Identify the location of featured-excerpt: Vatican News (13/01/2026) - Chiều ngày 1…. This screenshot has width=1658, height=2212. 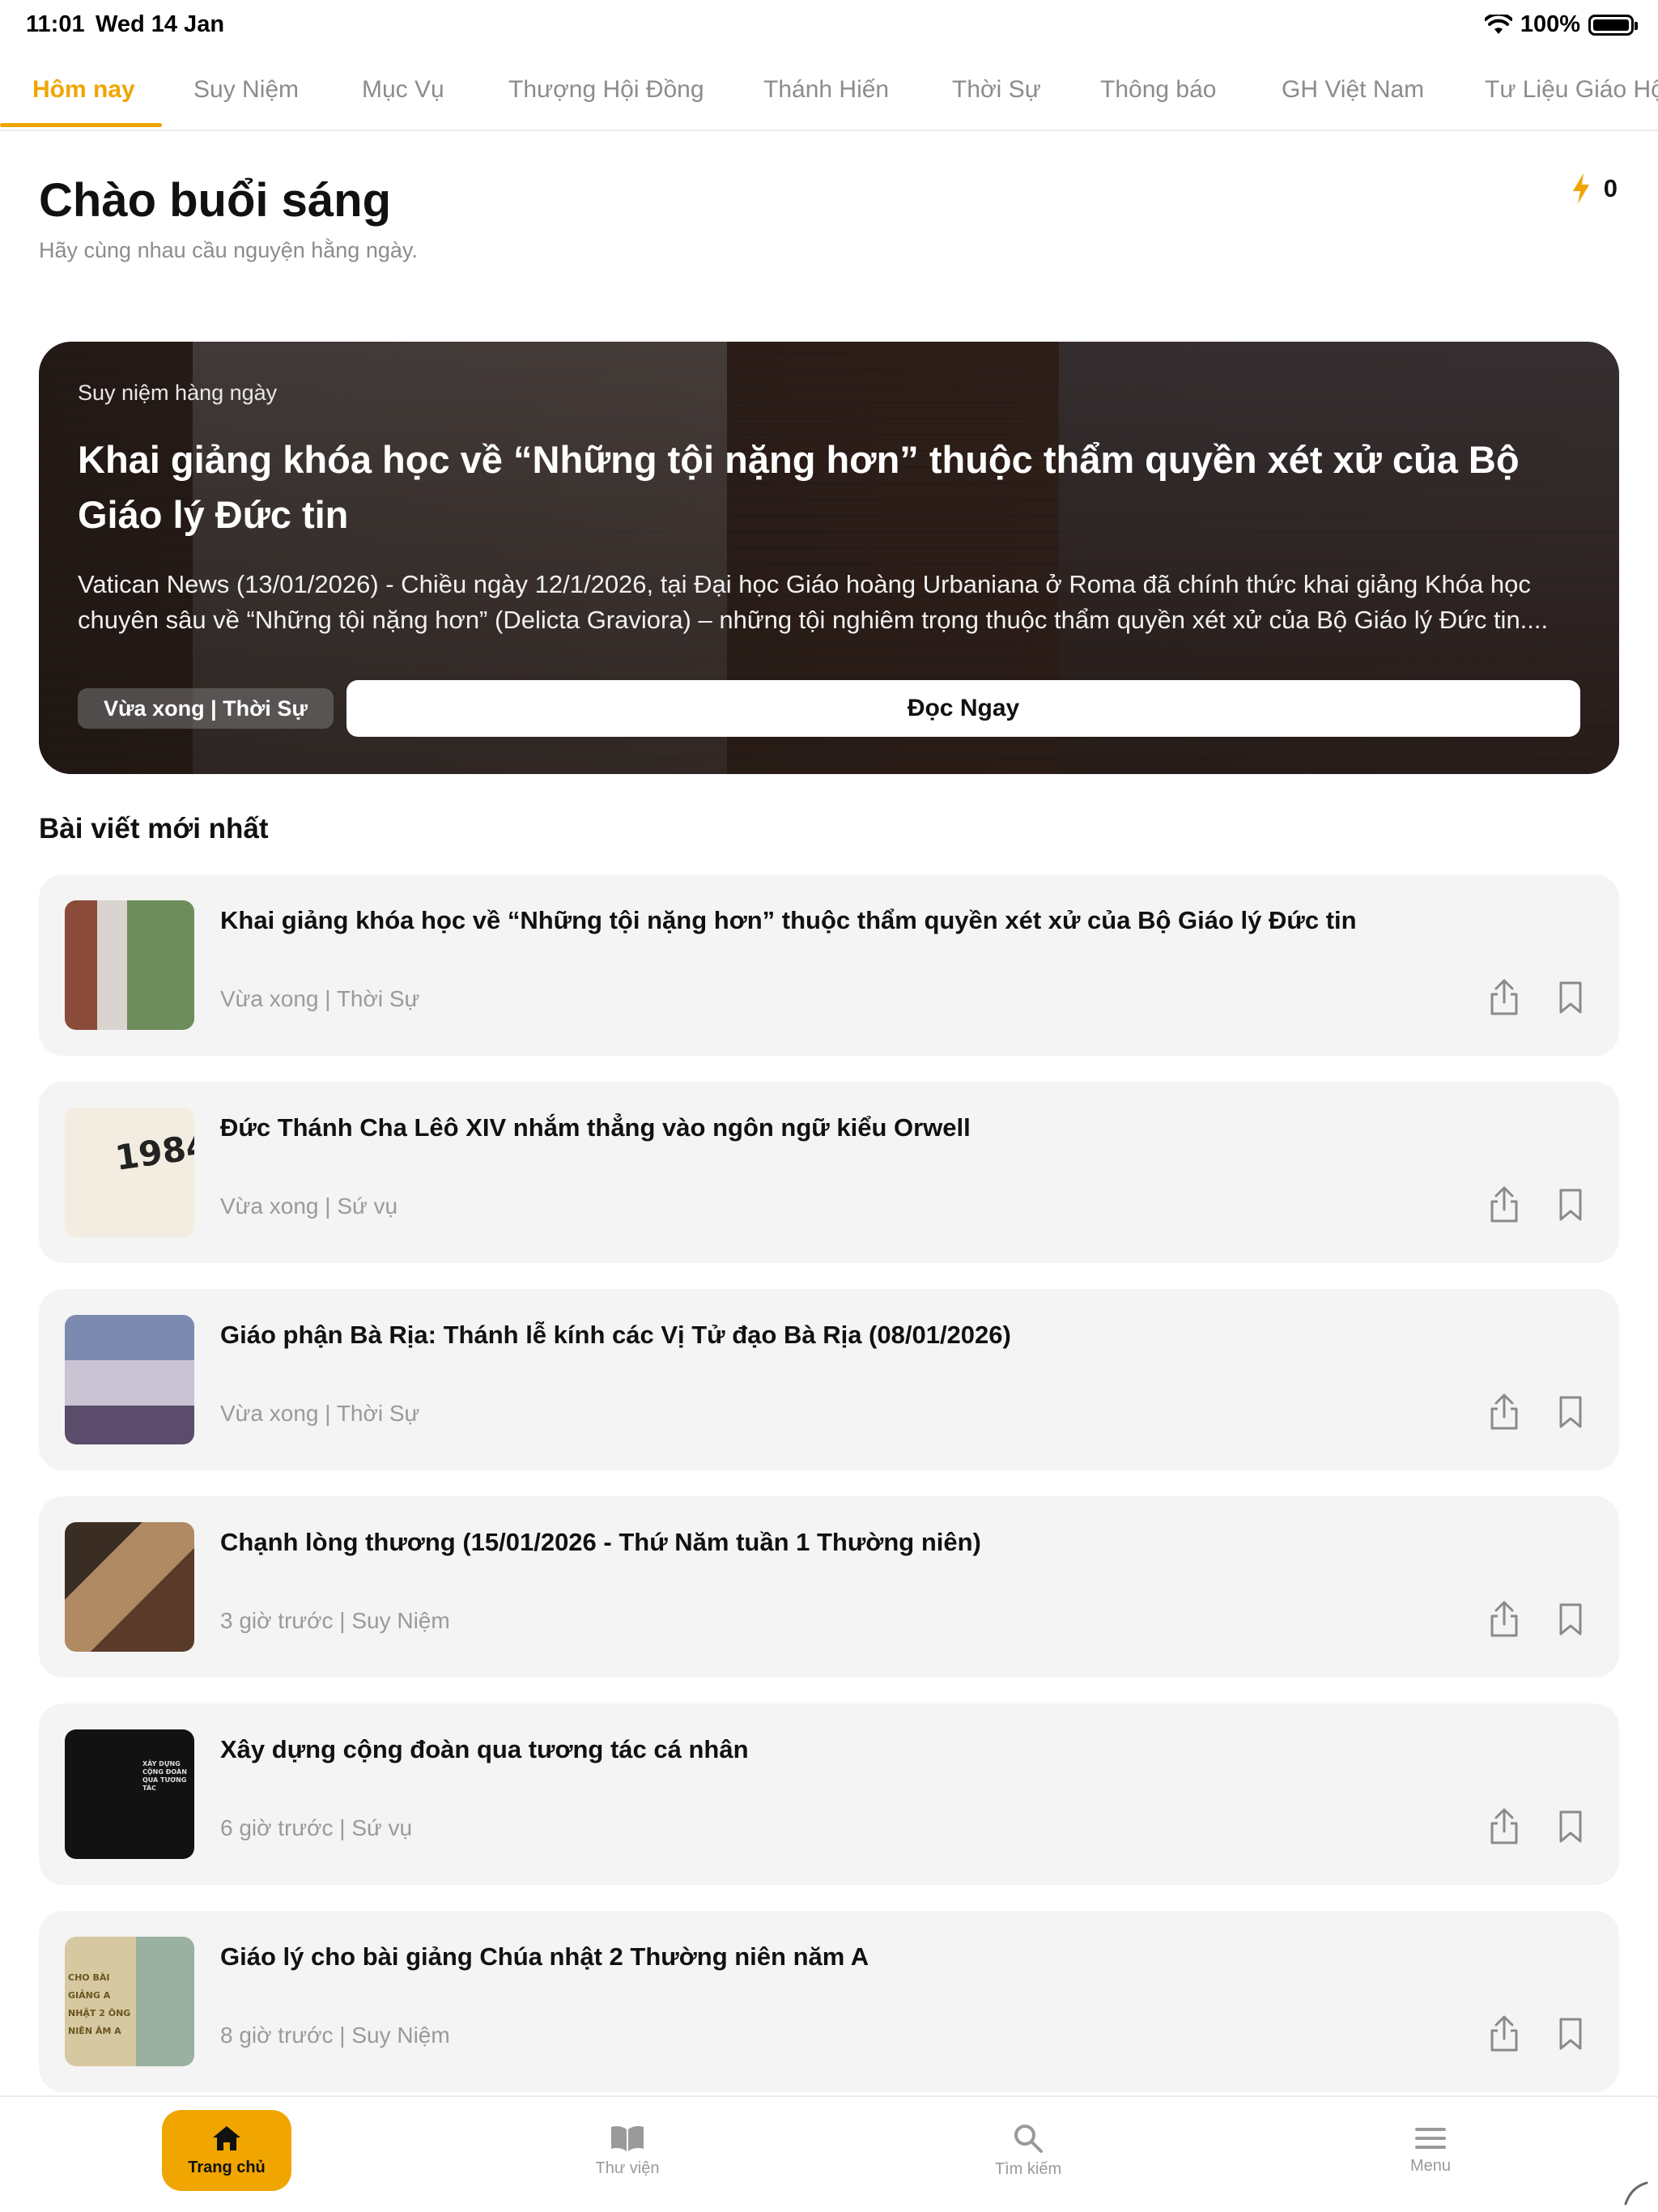
(813, 602).